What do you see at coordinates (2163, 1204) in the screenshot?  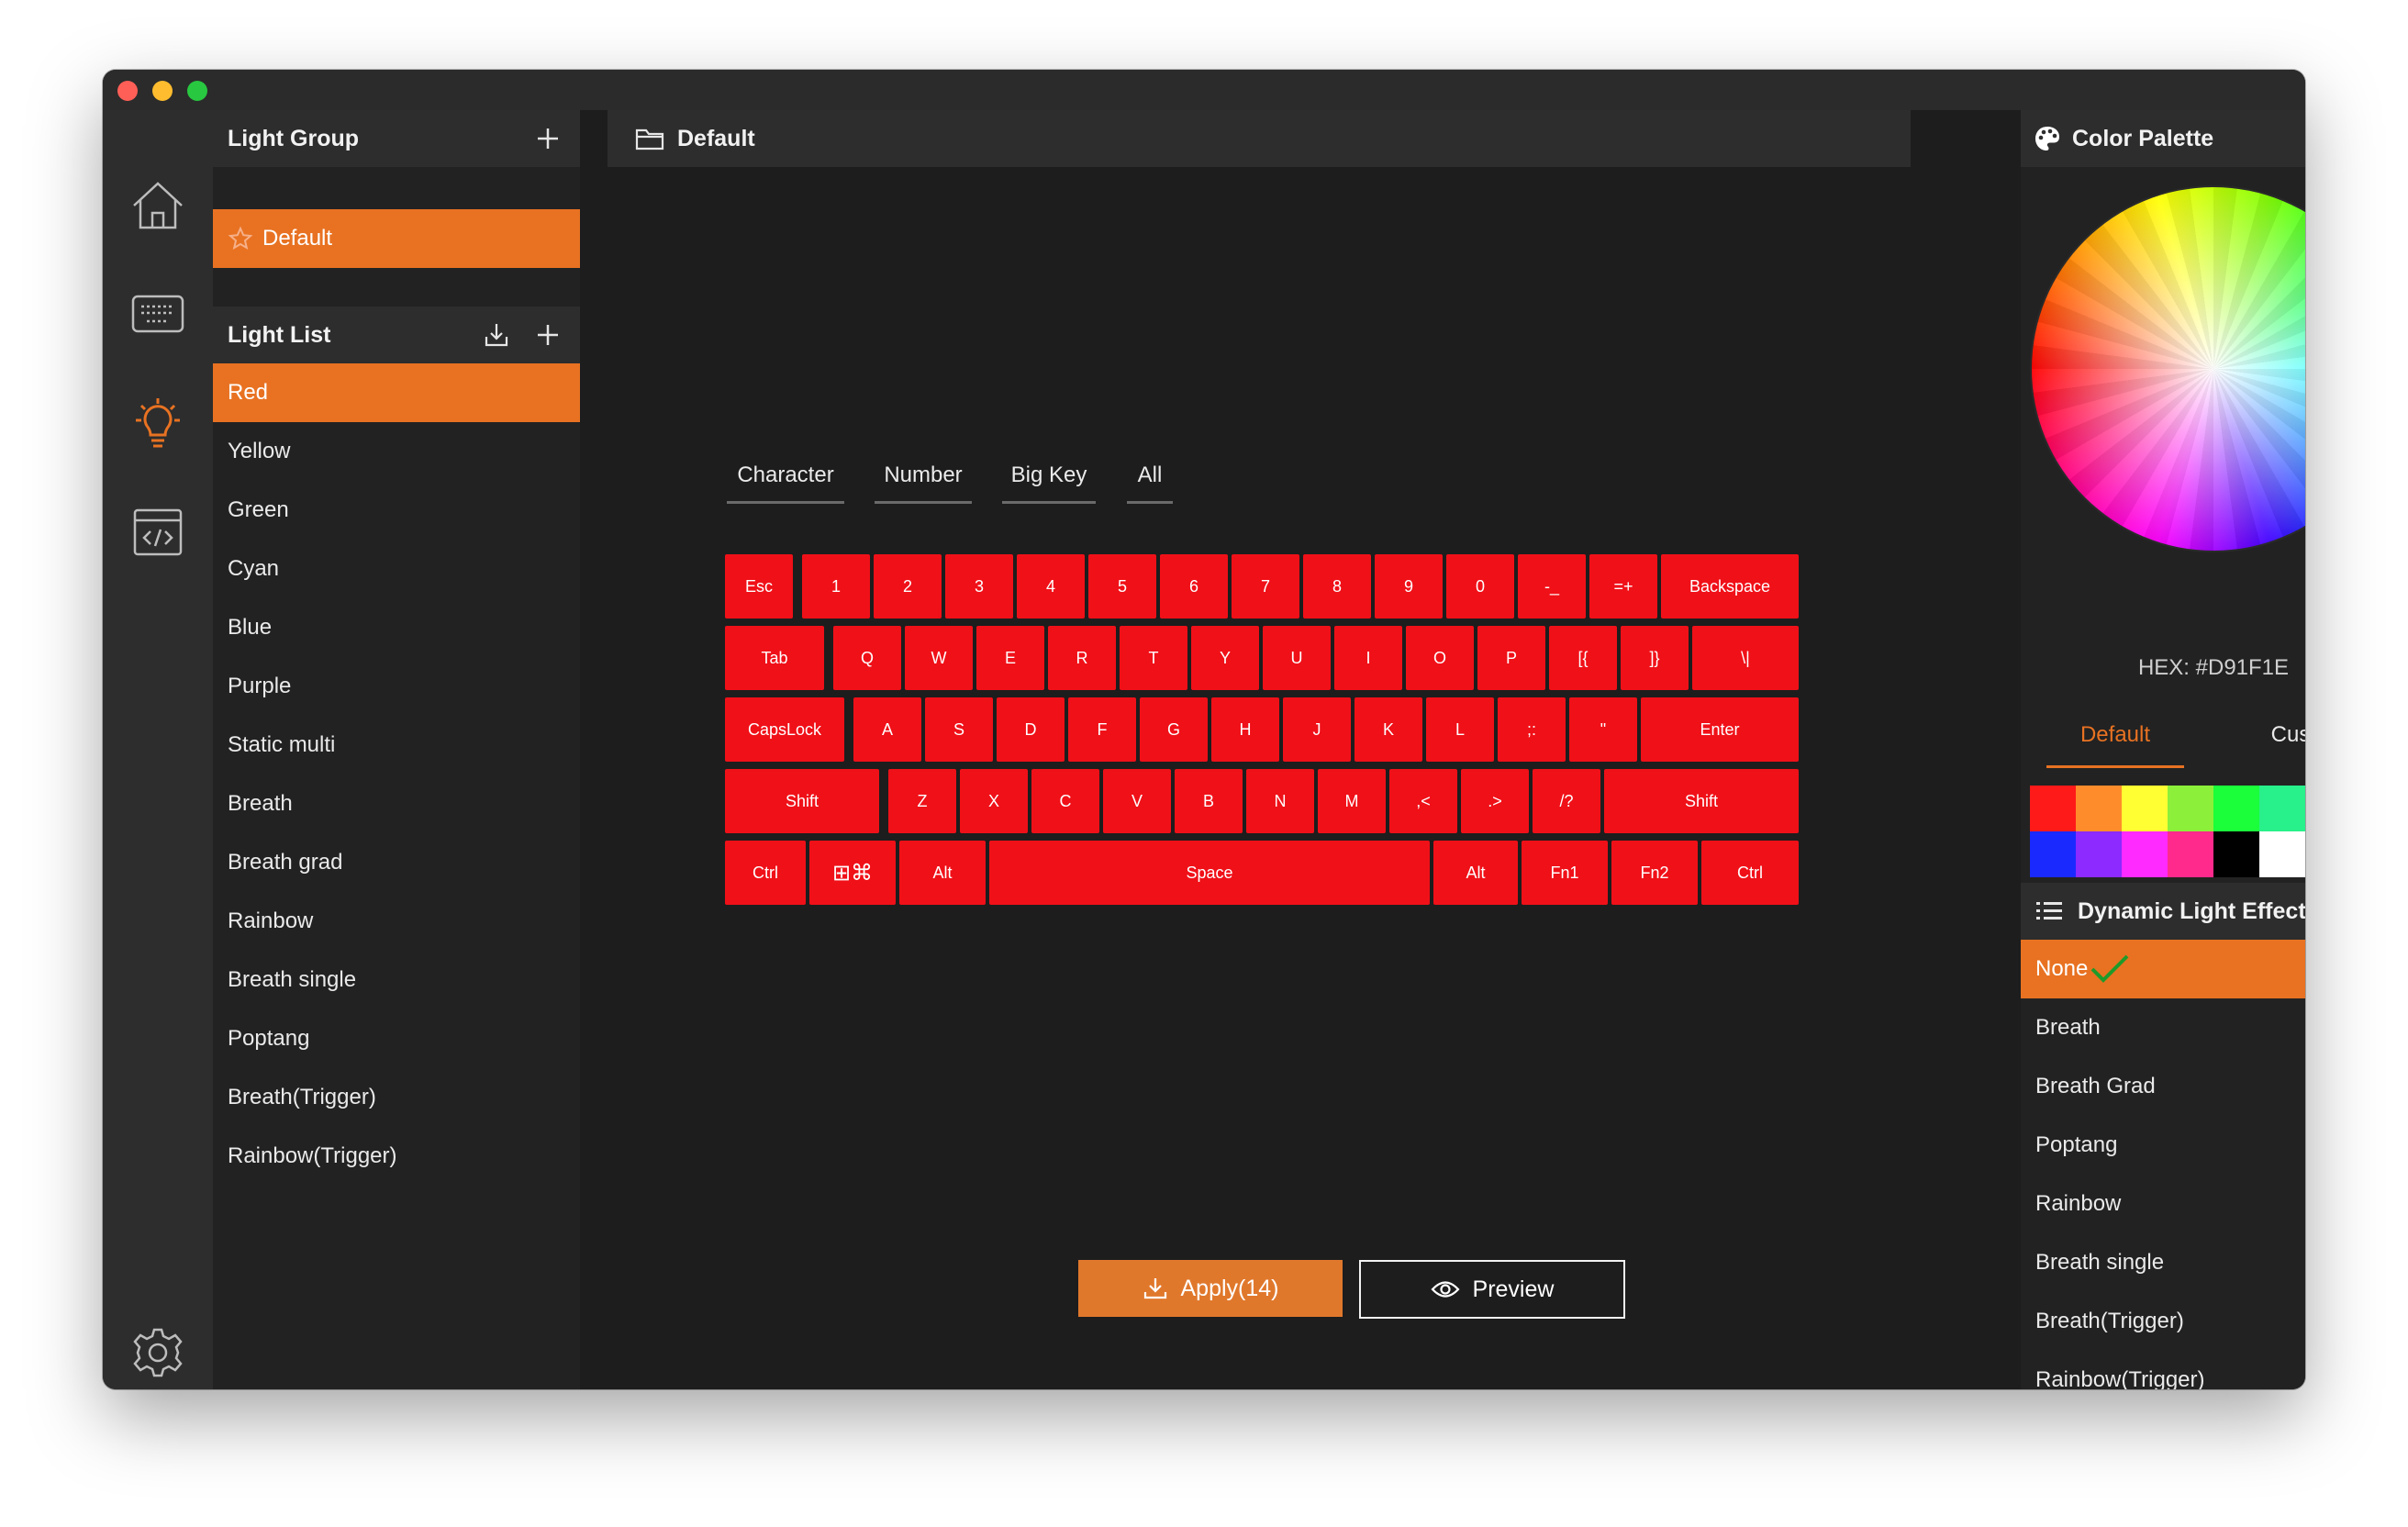 I see `effect-item-rainbow: Rainbow` at bounding box center [2163, 1204].